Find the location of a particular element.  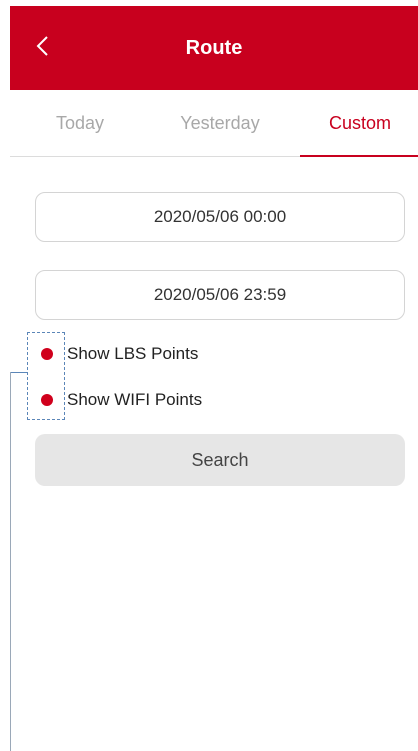

tab-bar: Today Yesterday Custom is located at coordinates (214, 123).